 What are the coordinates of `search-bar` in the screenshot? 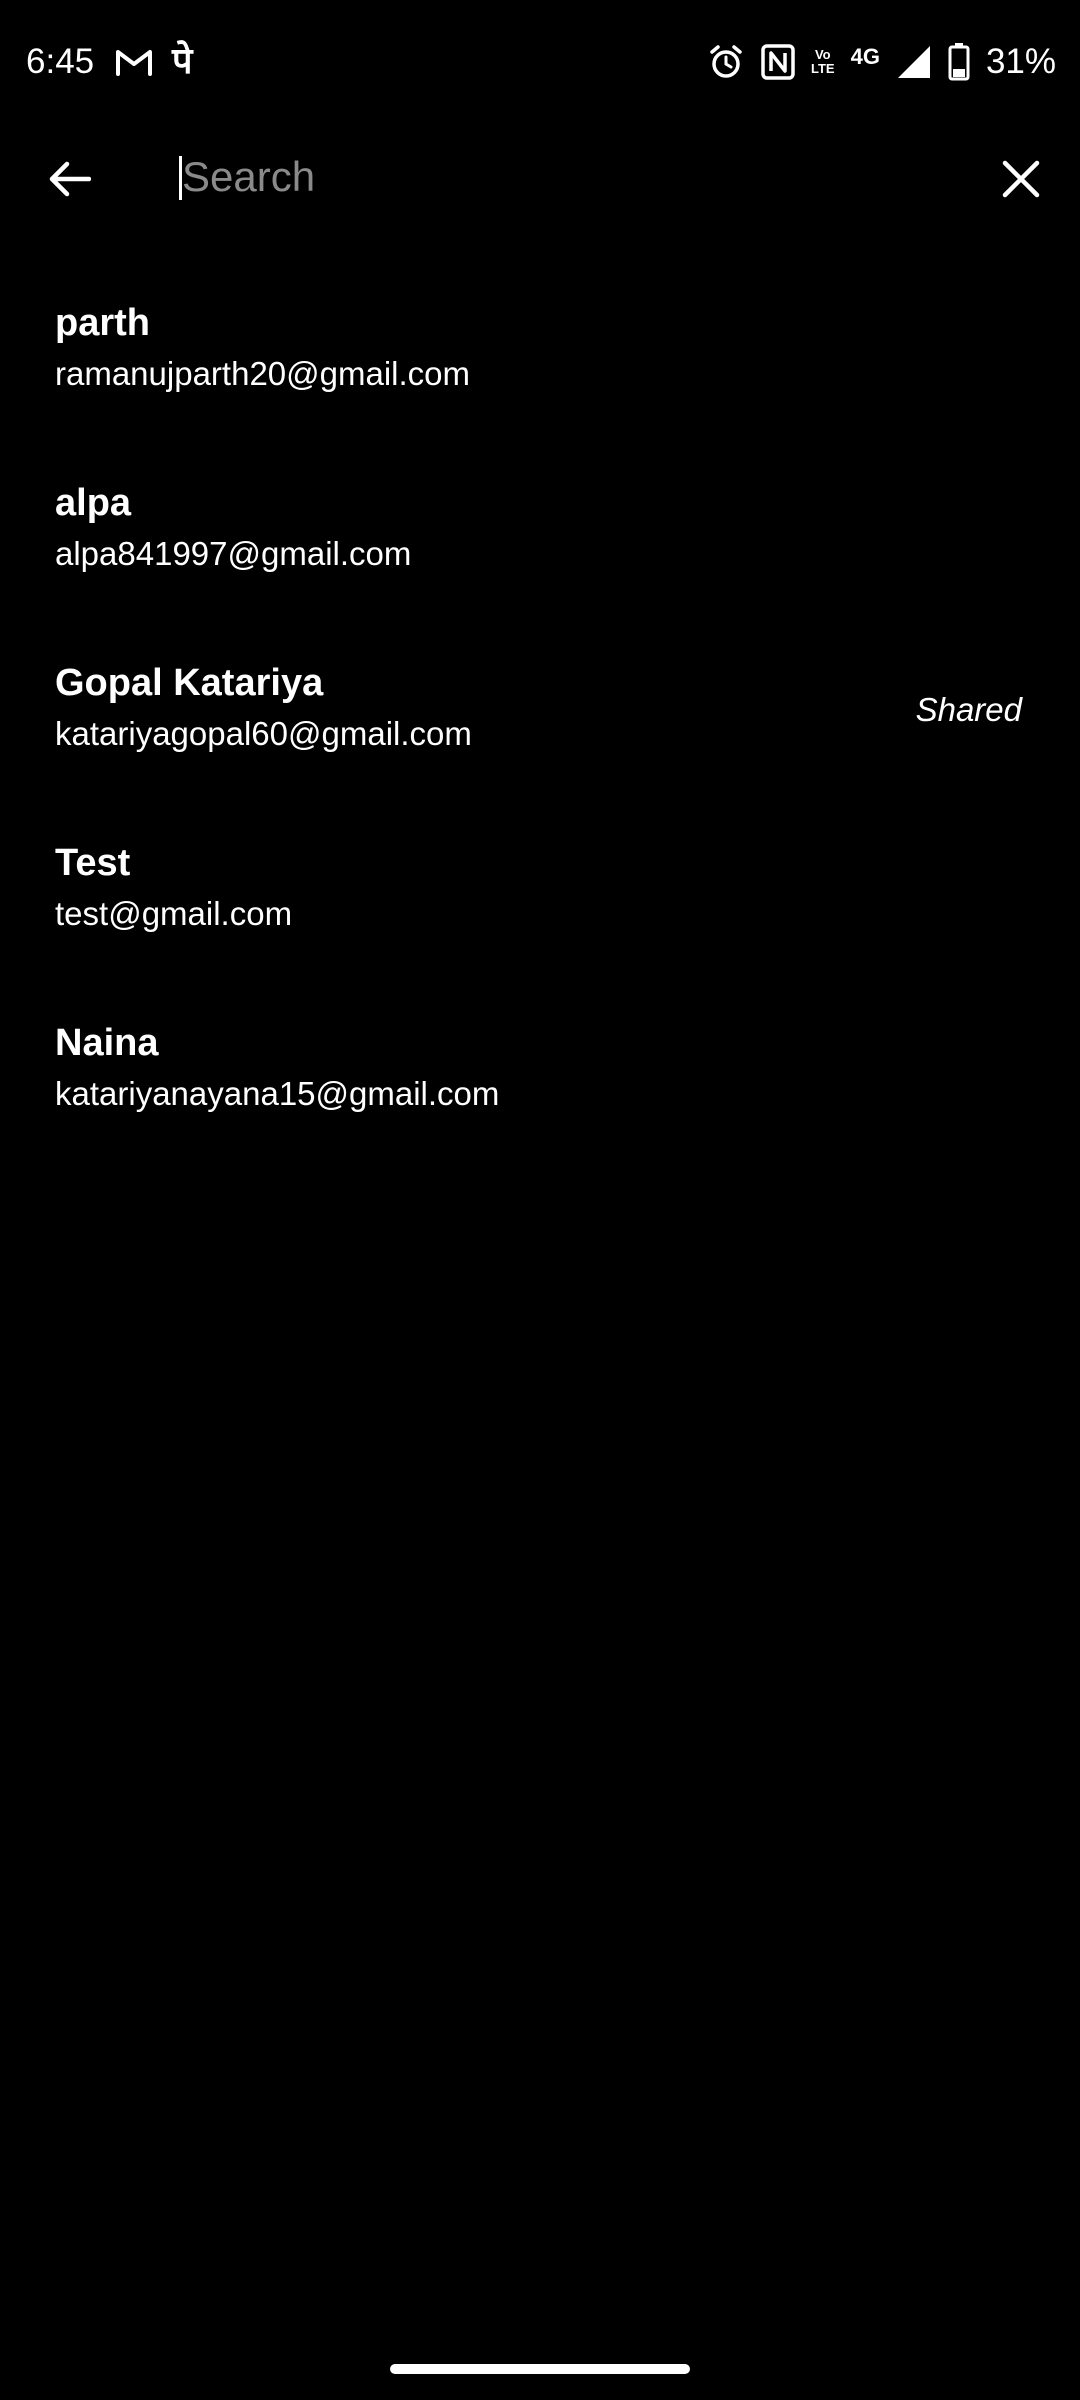 It's located at (540, 176).